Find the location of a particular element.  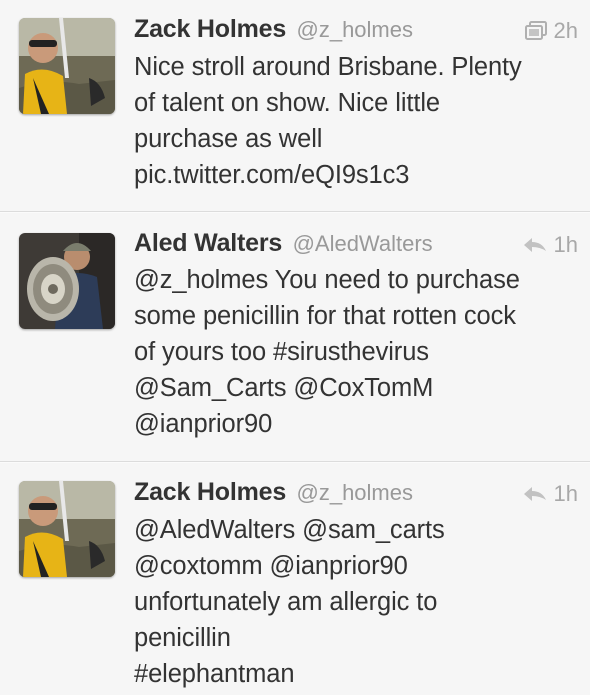

tweet-text-line: of yours too #sirusthevirus is located at coordinates (281, 352).